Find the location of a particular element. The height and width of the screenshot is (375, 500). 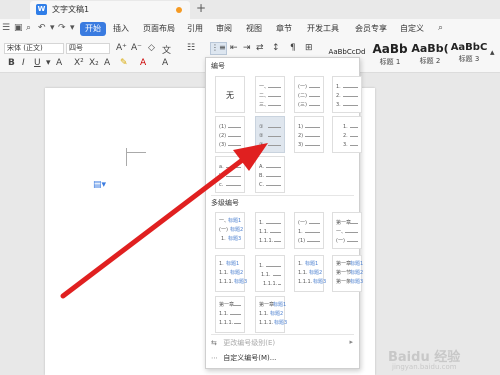

baidu-jingyan-watermark: Baidu 经验 jingyan.baidu.com is located at coordinates (443, 360).